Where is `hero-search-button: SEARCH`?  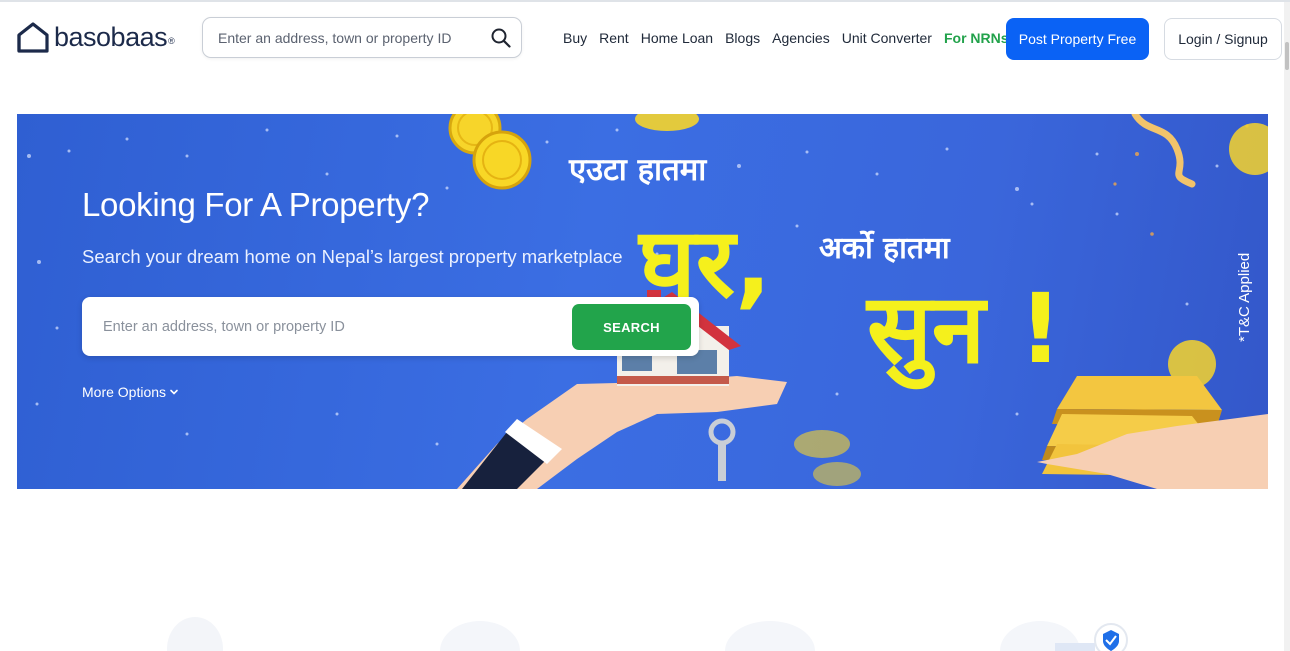
hero-search-button: SEARCH is located at coordinates (631, 327).